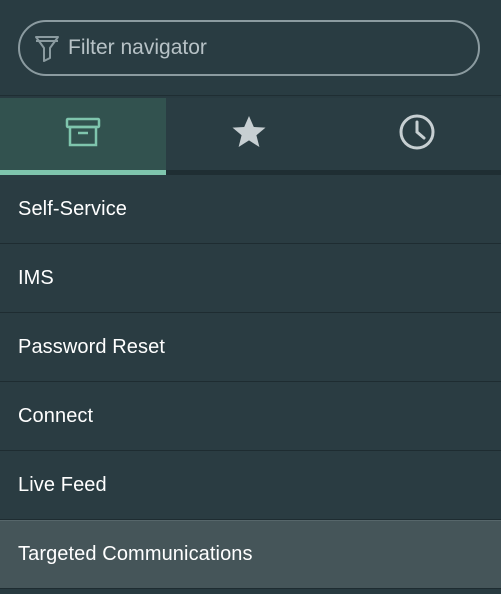 The height and width of the screenshot is (594, 501). I want to click on menu-item-label: Password Reset, so click(92, 346).